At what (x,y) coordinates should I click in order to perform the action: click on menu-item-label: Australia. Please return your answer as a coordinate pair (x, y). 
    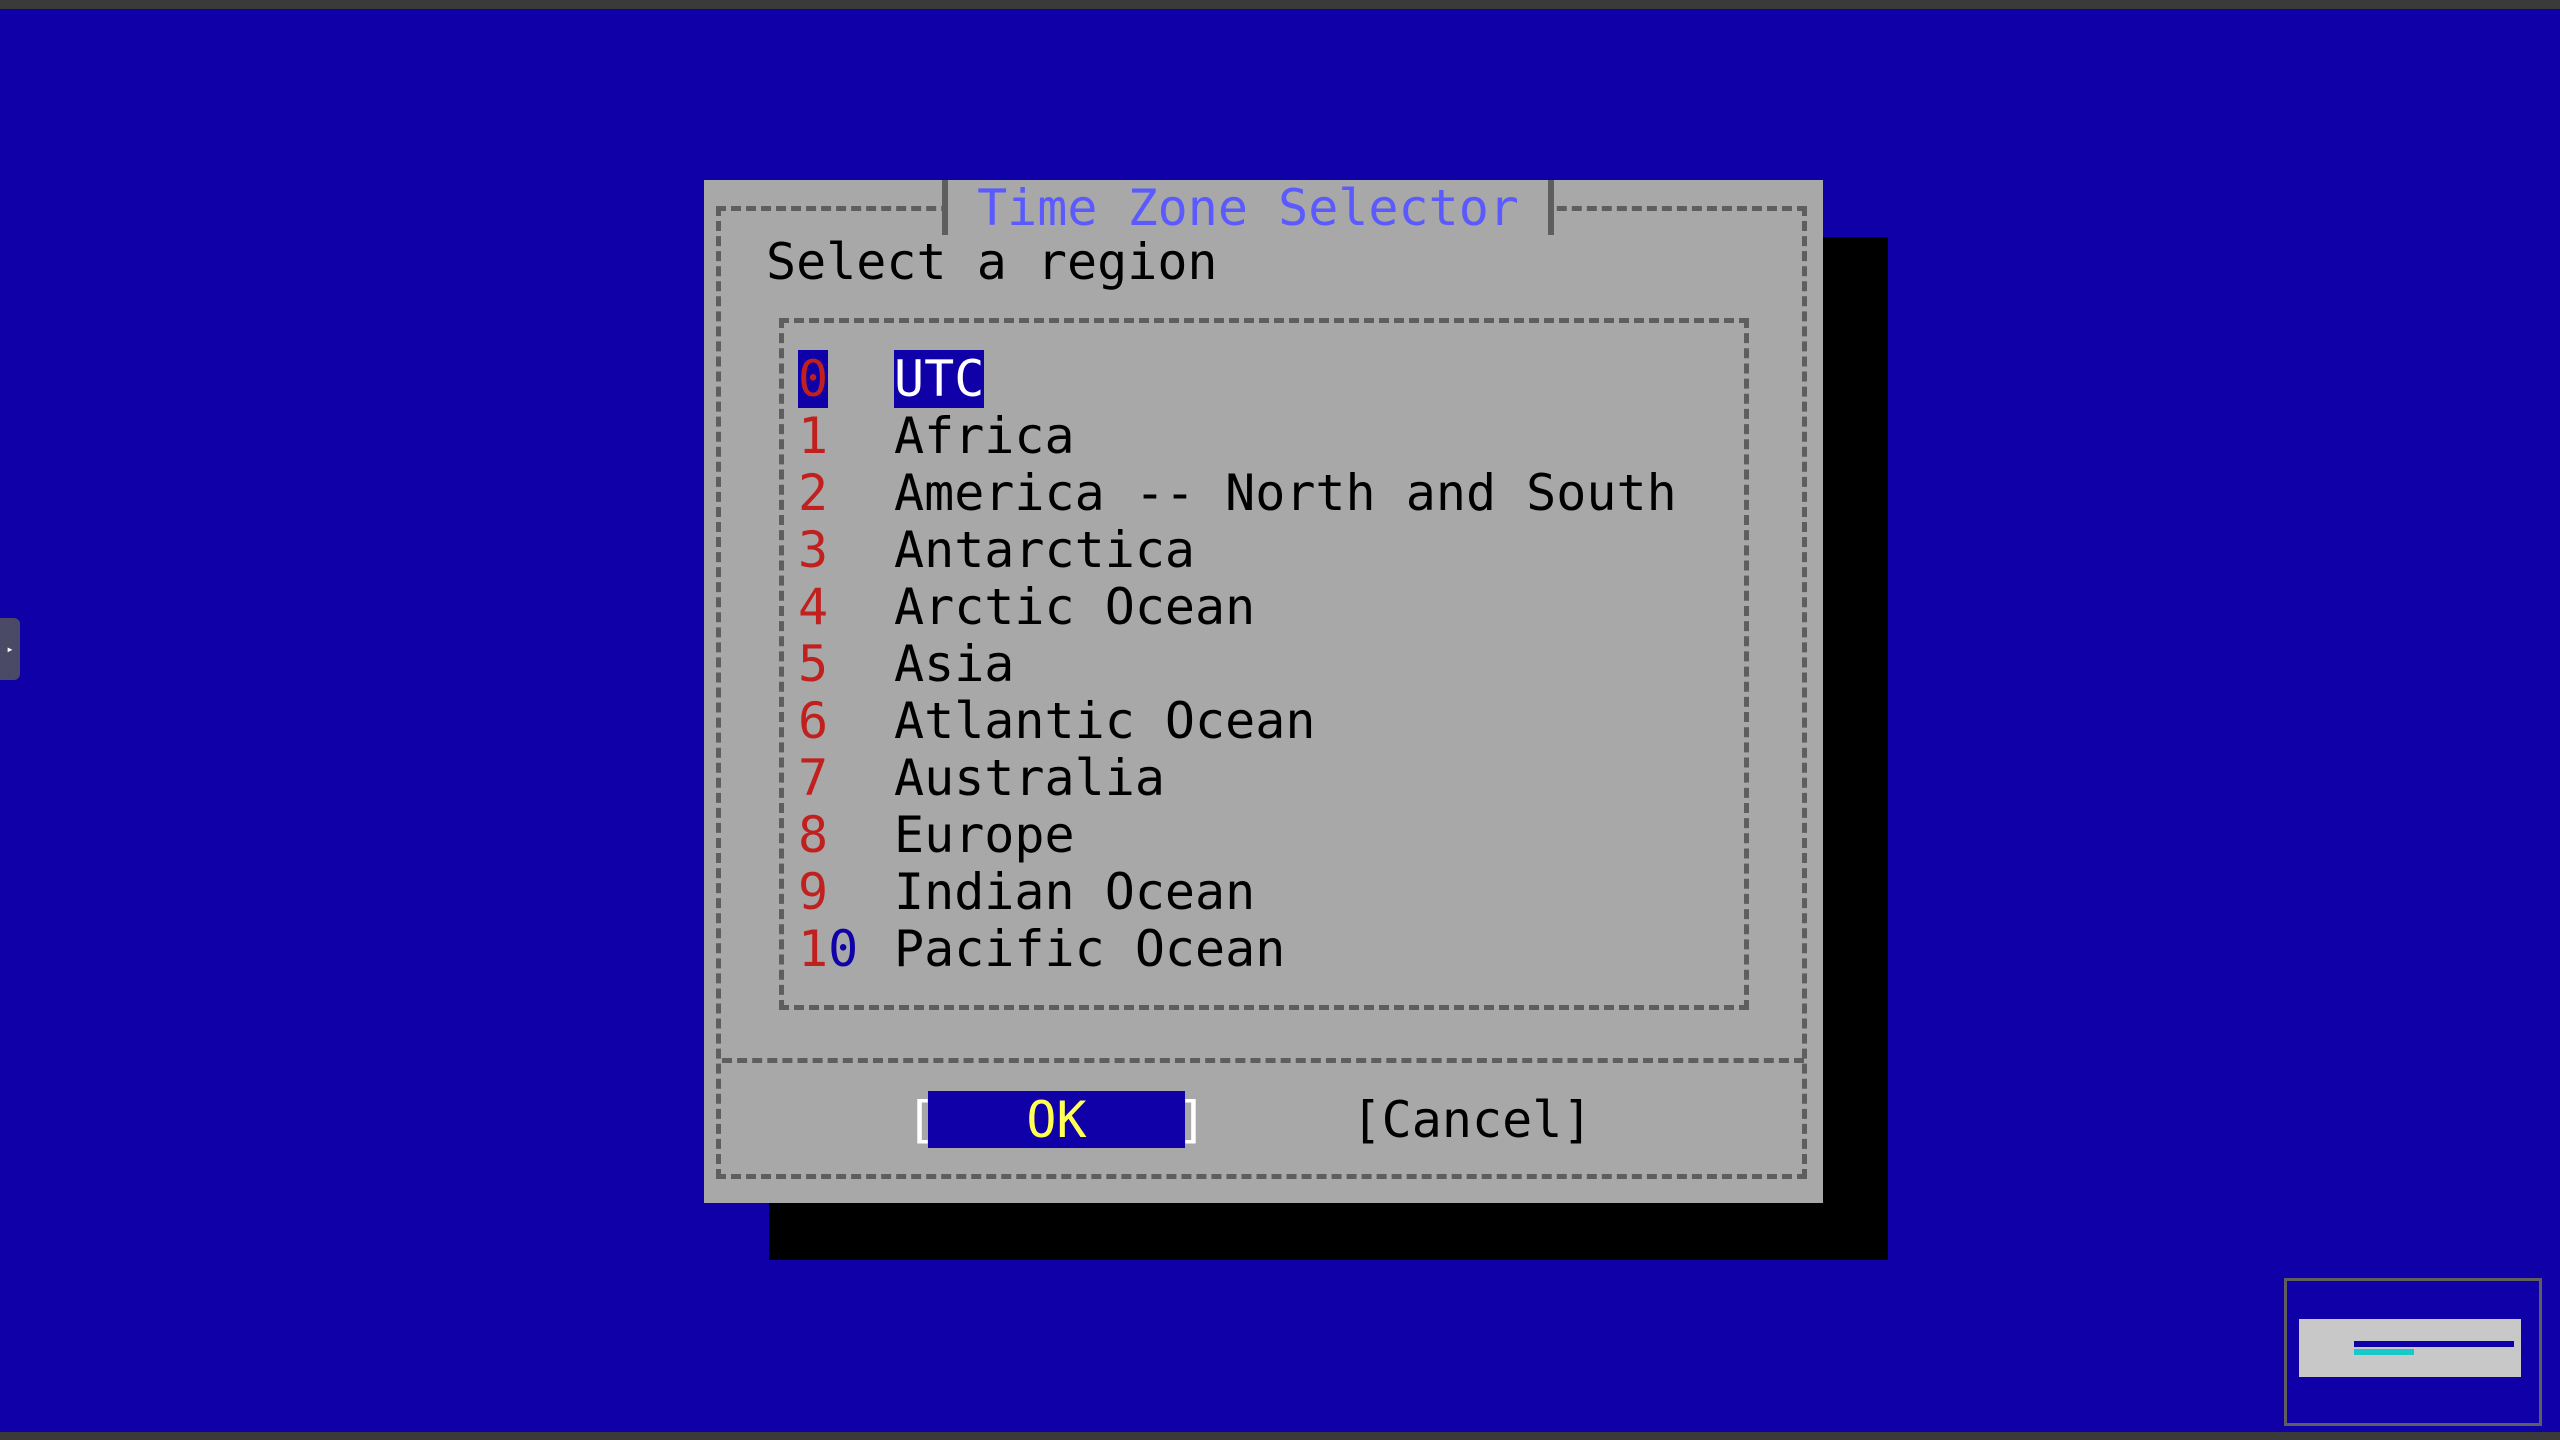
    Looking at the image, I should click on (1029, 777).